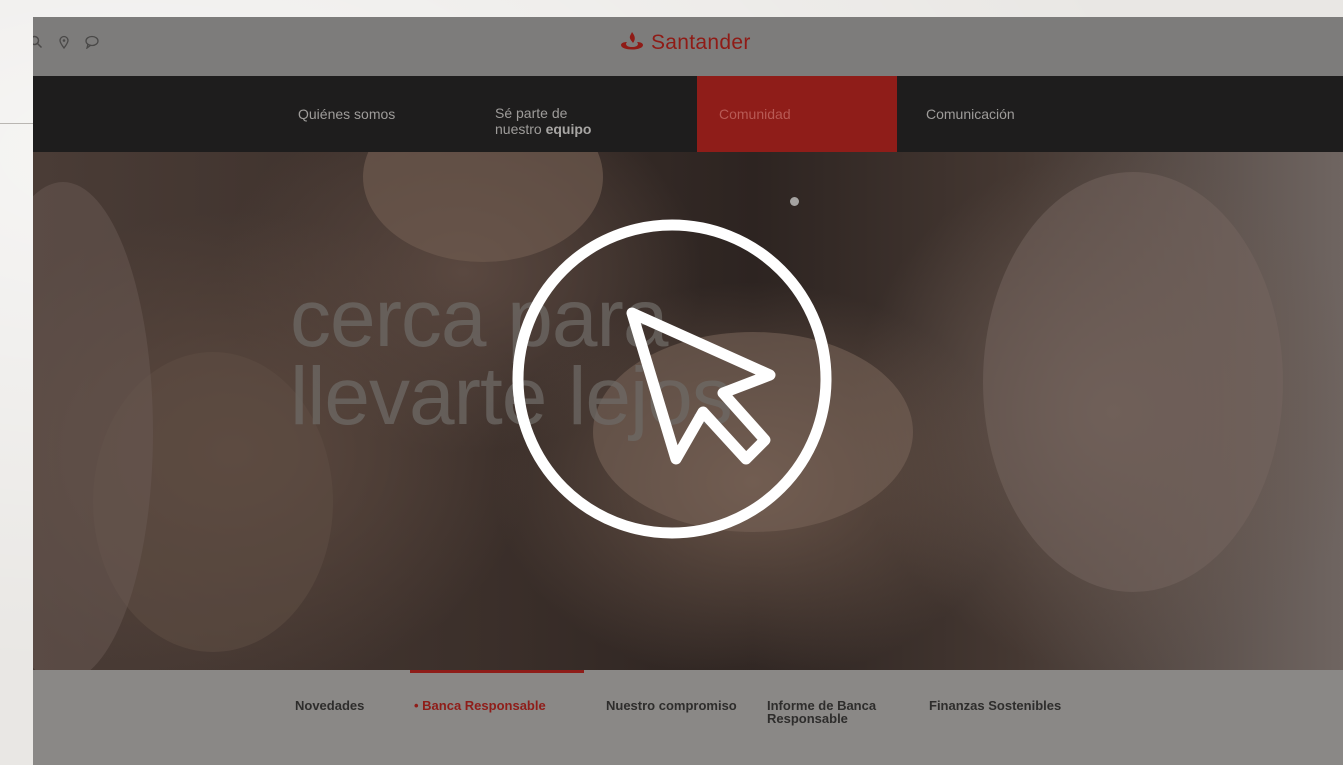  I want to click on subnav-item-finanzas-sostenibles: Finanzas Sostenibles, so click(995, 705).